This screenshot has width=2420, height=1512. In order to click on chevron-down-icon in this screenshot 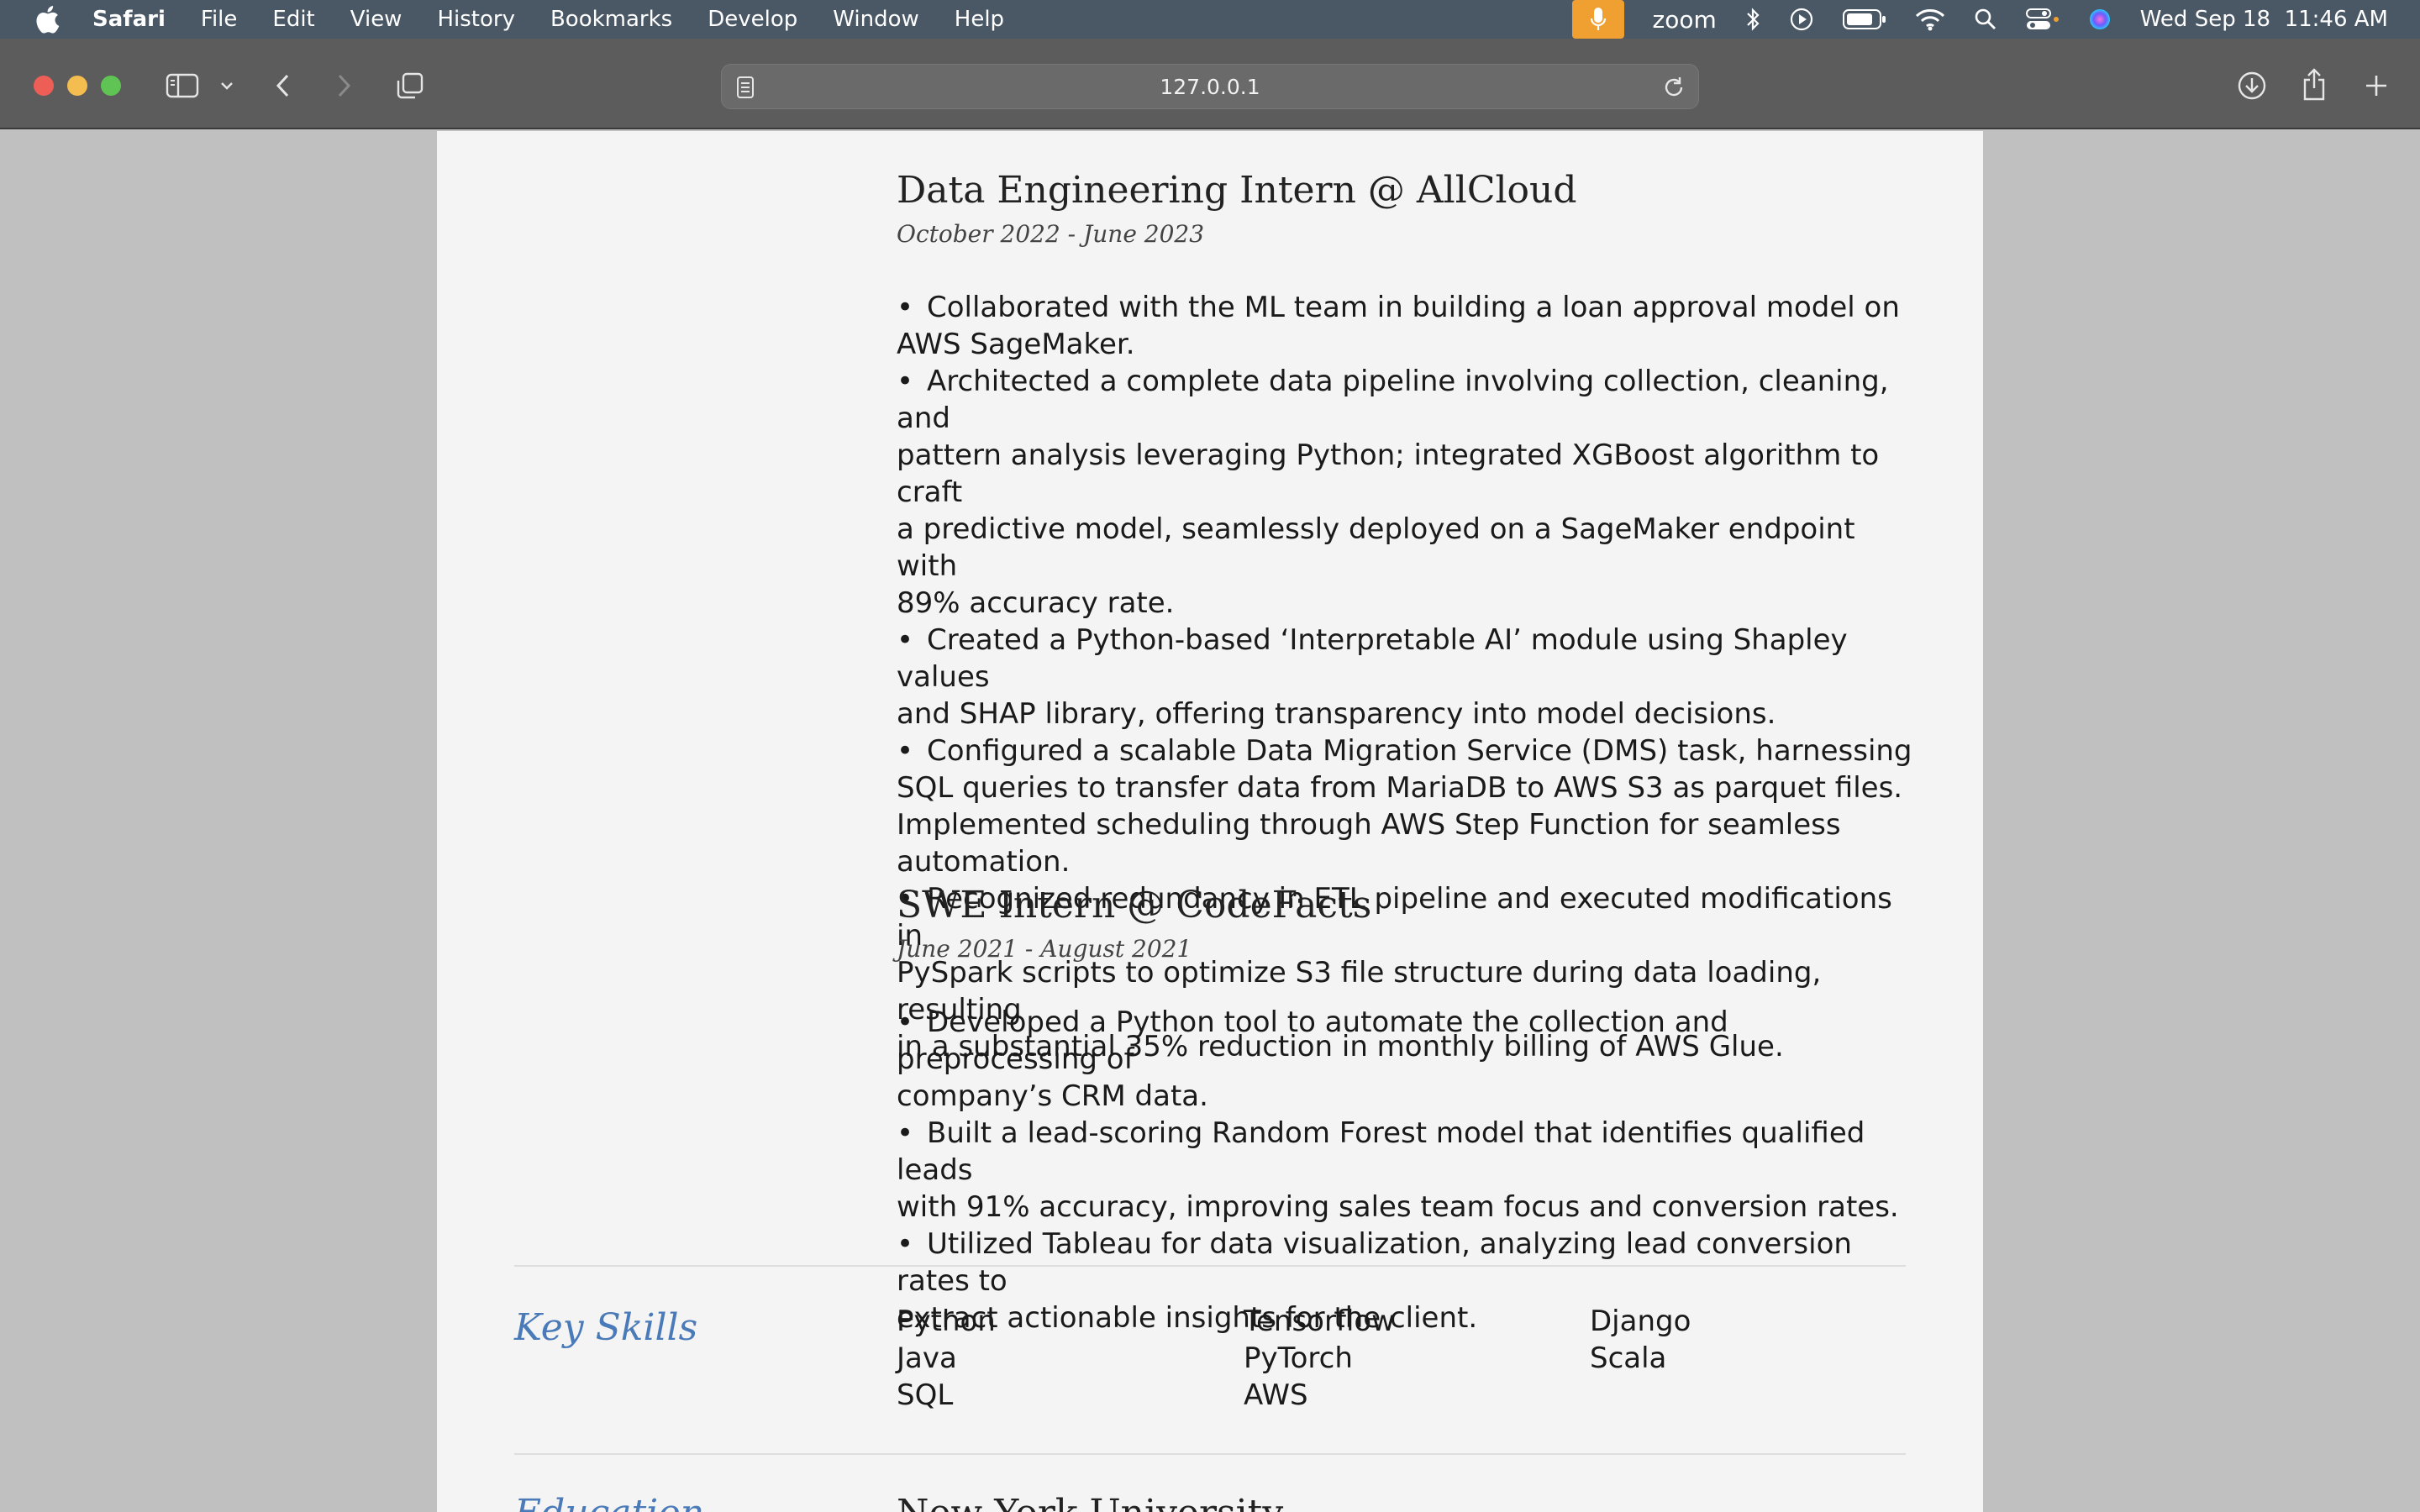, I will do `click(227, 85)`.